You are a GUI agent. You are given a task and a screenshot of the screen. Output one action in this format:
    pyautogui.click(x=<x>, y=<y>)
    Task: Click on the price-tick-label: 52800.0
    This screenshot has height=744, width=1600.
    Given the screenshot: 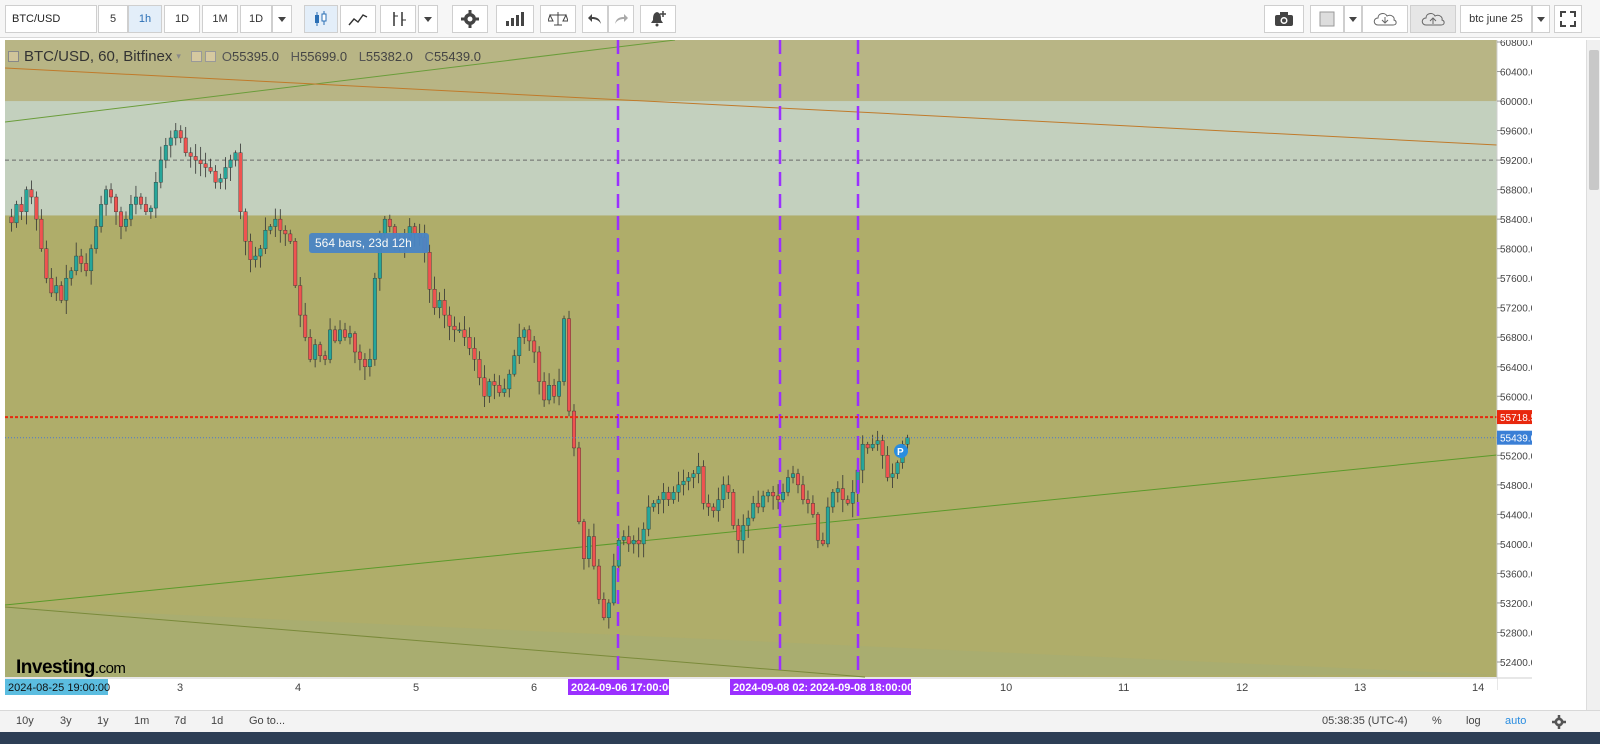 What is the action you would take?
    pyautogui.click(x=1516, y=633)
    